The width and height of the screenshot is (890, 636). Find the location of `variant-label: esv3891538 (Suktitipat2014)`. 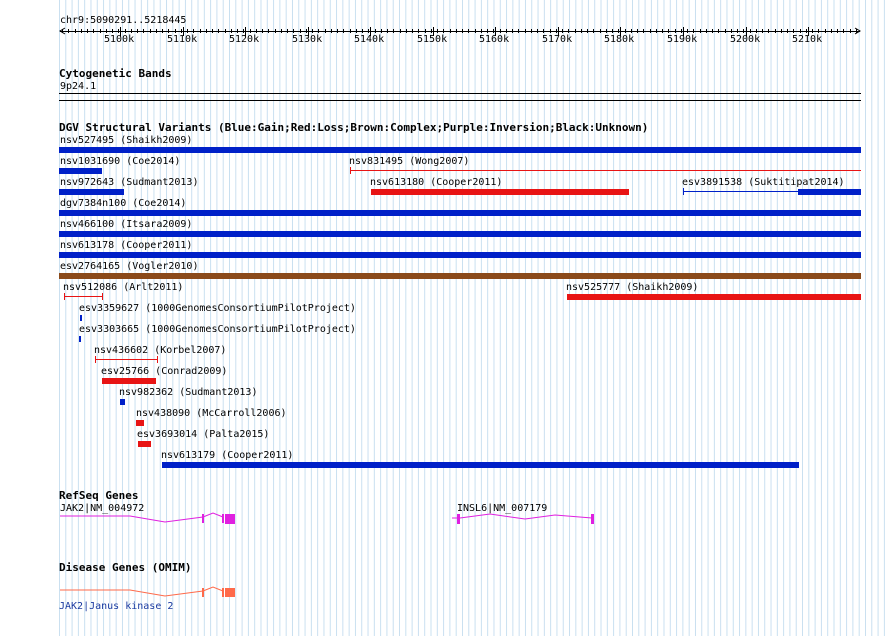

variant-label: esv3891538 (Suktitipat2014) is located at coordinates (763, 182).